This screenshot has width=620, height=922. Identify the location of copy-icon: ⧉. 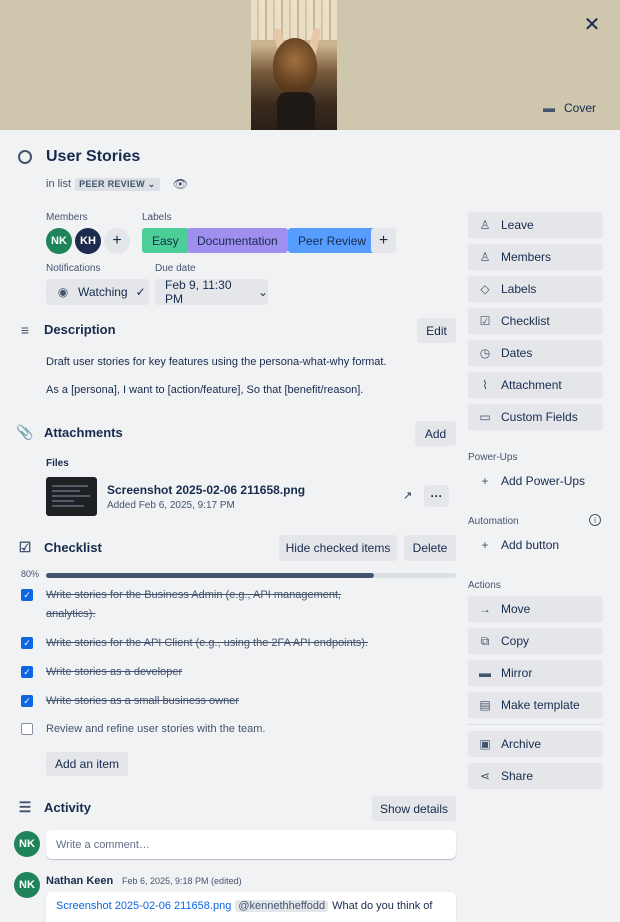
(485, 640).